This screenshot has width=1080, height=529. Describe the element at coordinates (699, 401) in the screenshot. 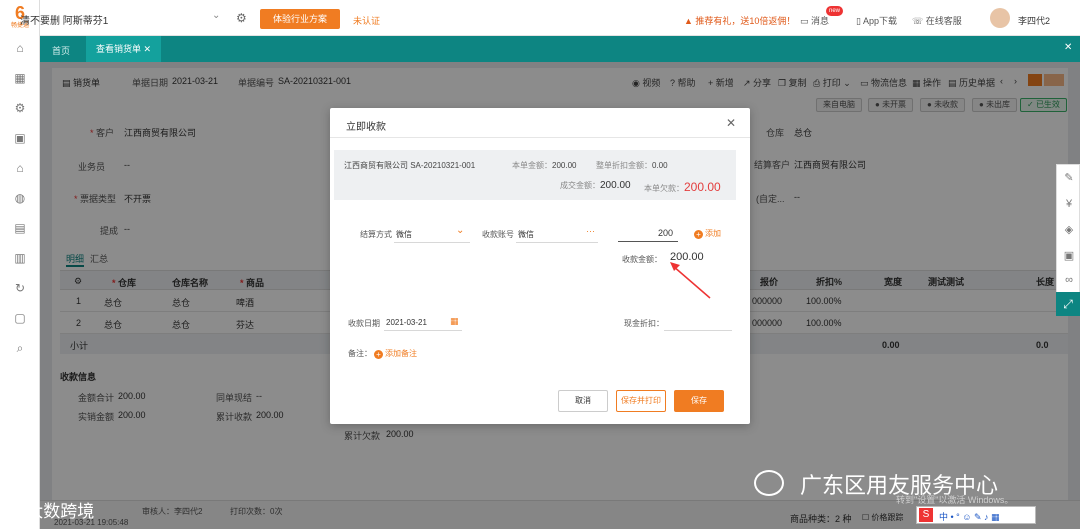

I see `save-button: 保存` at that location.